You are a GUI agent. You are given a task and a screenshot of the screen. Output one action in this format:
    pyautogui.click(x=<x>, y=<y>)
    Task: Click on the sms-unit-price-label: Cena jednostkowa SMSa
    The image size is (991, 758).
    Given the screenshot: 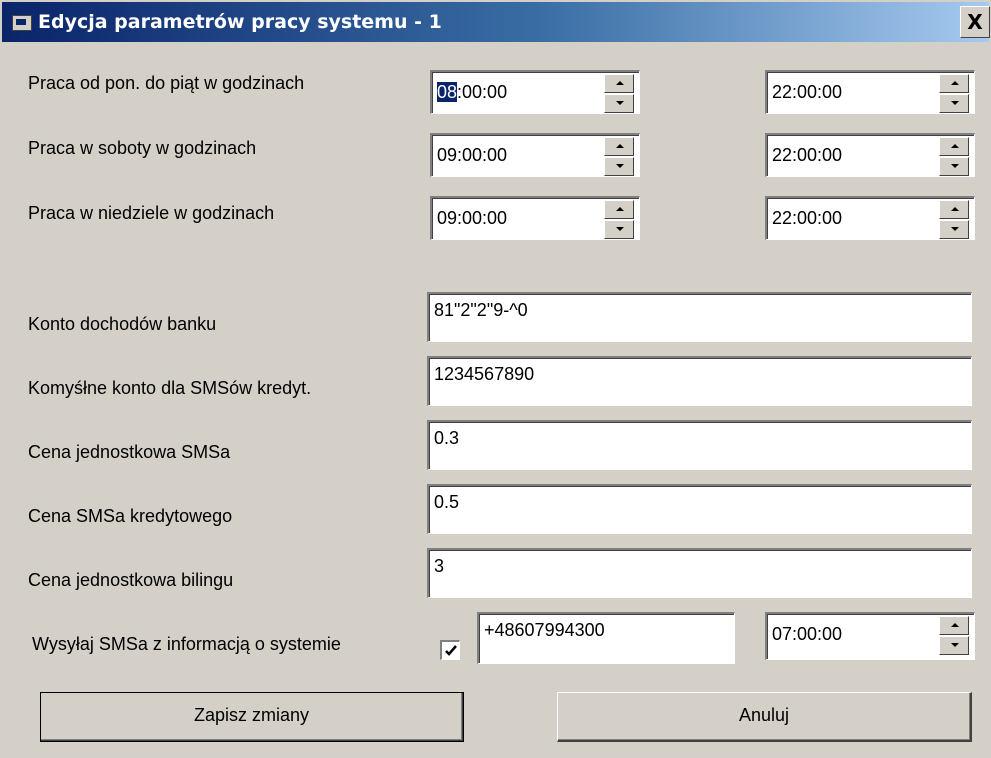 What is the action you would take?
    pyautogui.click(x=129, y=452)
    